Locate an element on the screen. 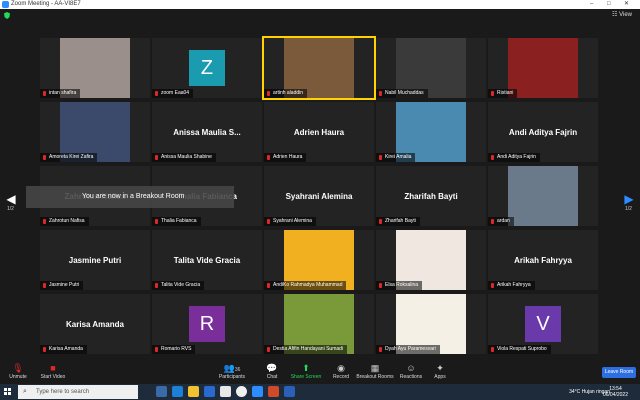 The height and width of the screenshot is (400, 640). participant-avatar: Z is located at coordinates (207, 68).